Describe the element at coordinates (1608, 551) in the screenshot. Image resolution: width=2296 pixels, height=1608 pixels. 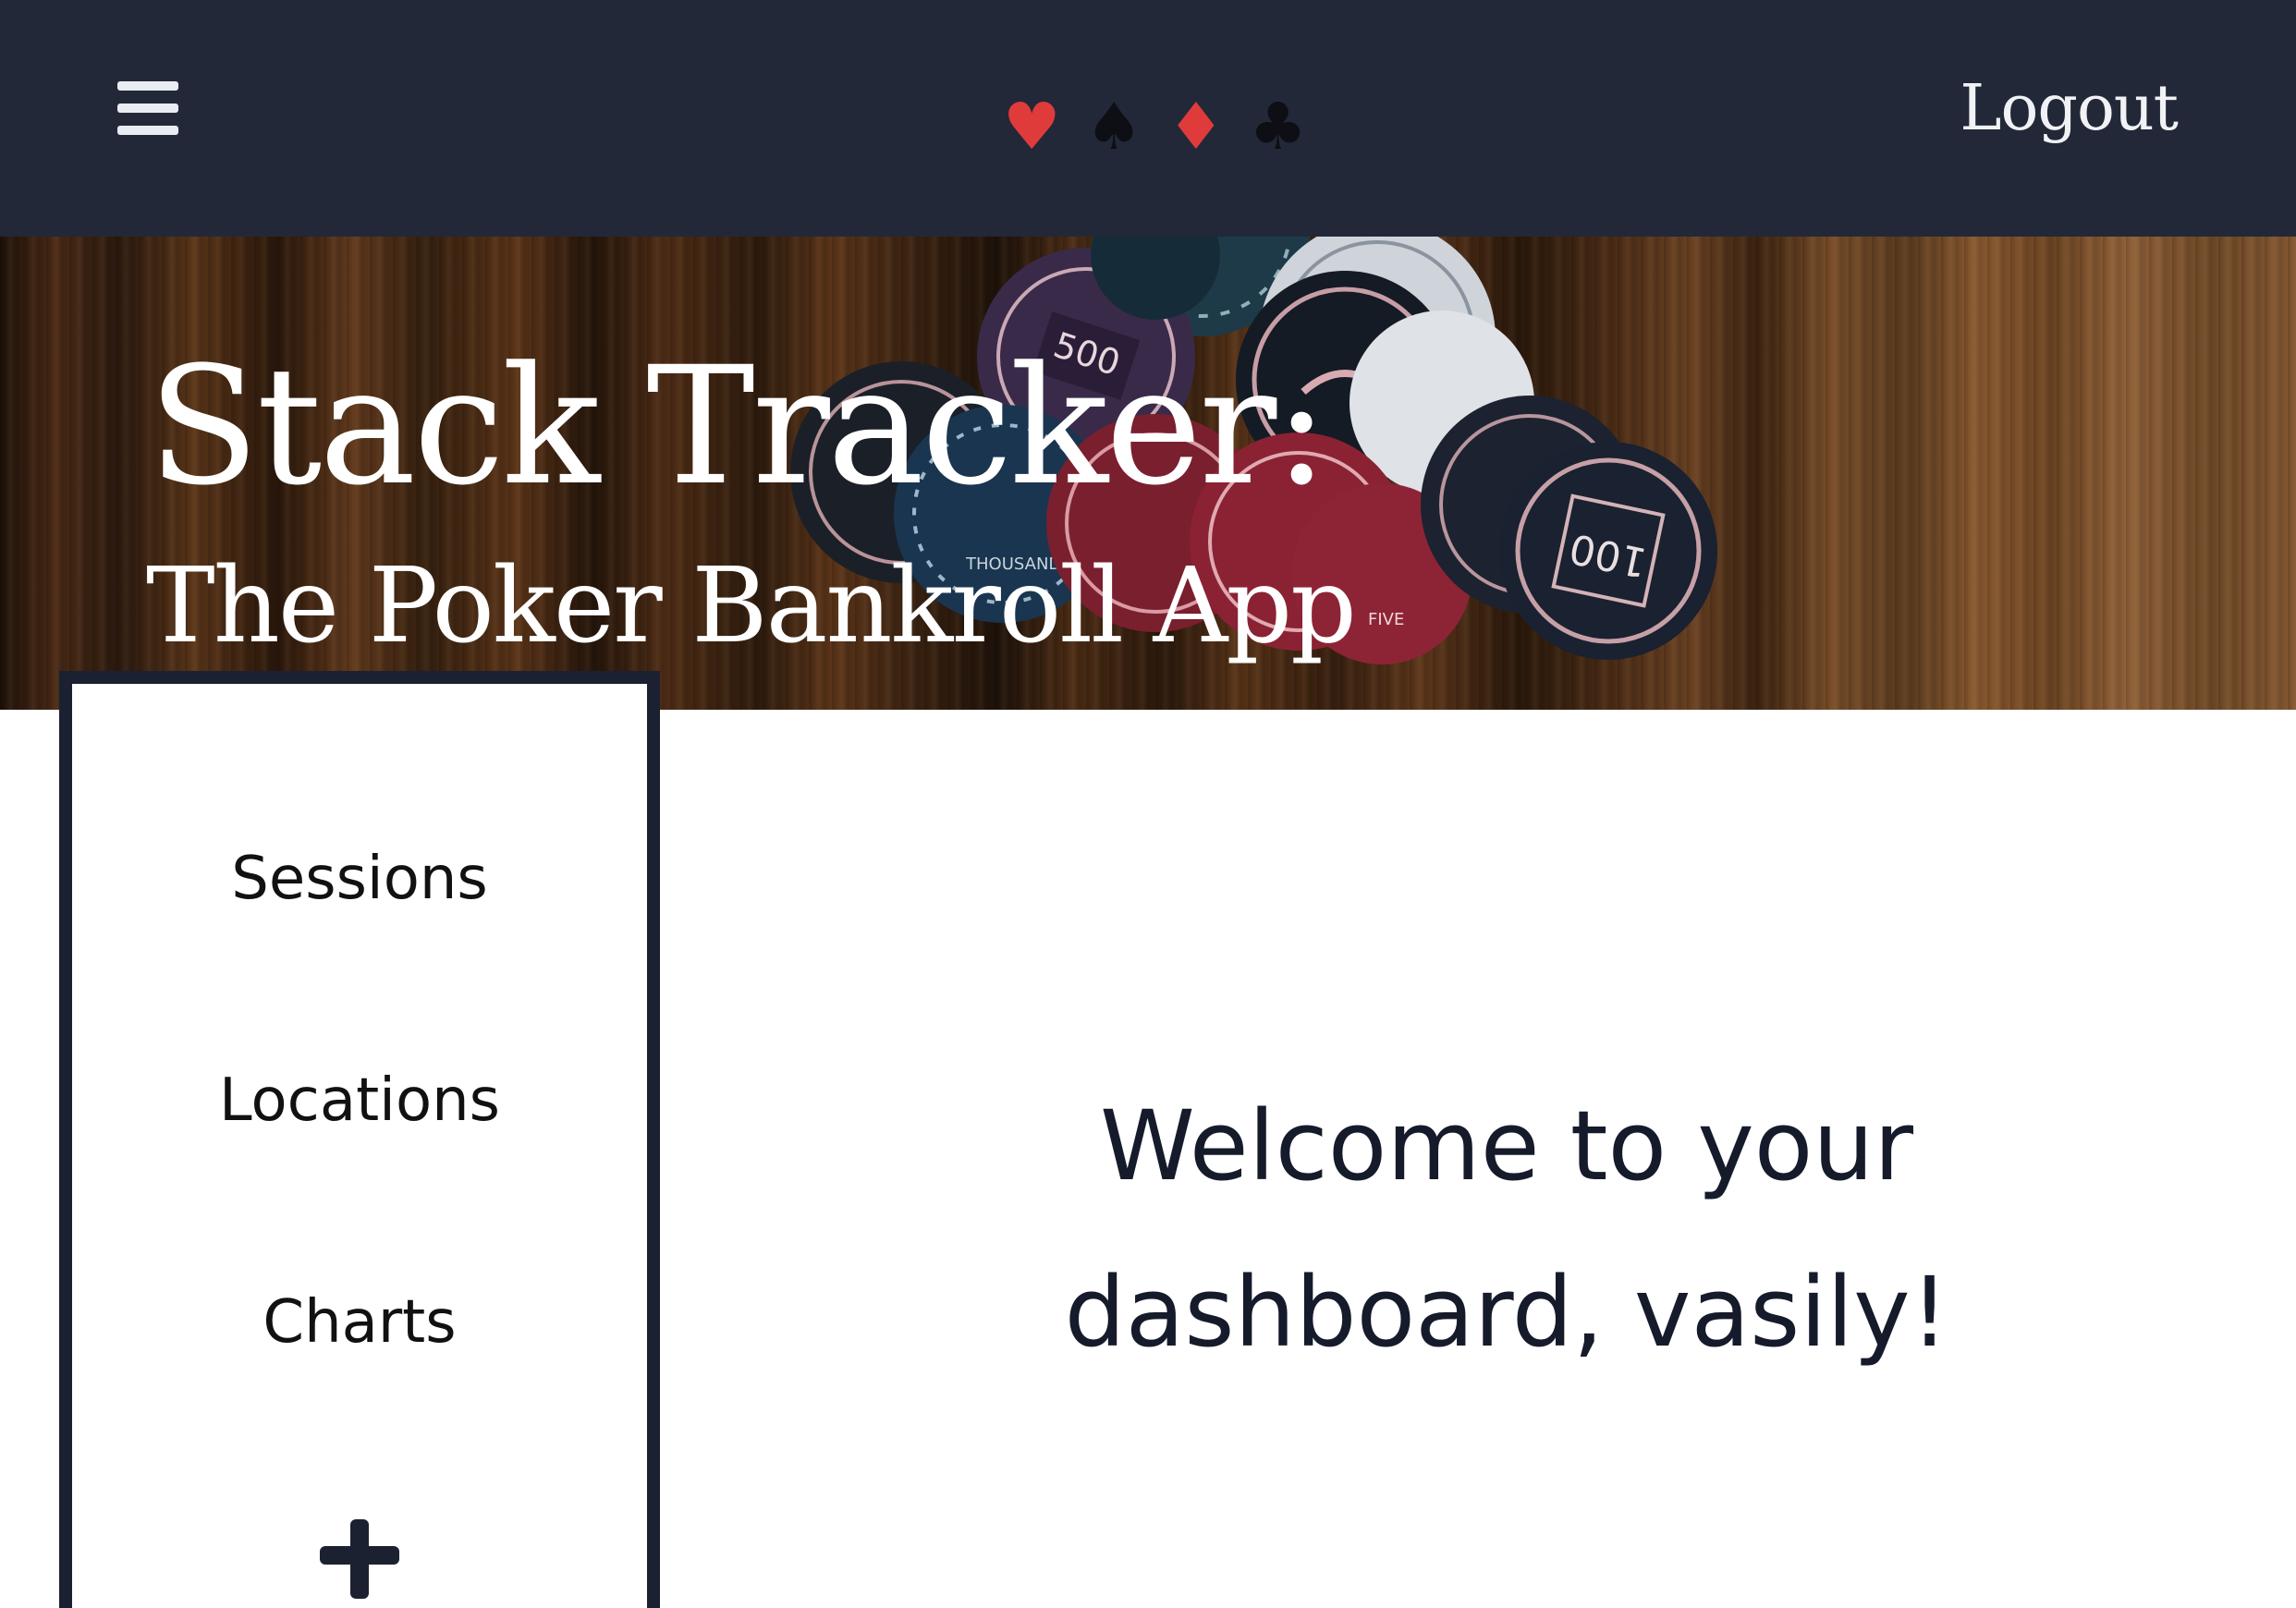
I see `poker-chip: 100` at that location.